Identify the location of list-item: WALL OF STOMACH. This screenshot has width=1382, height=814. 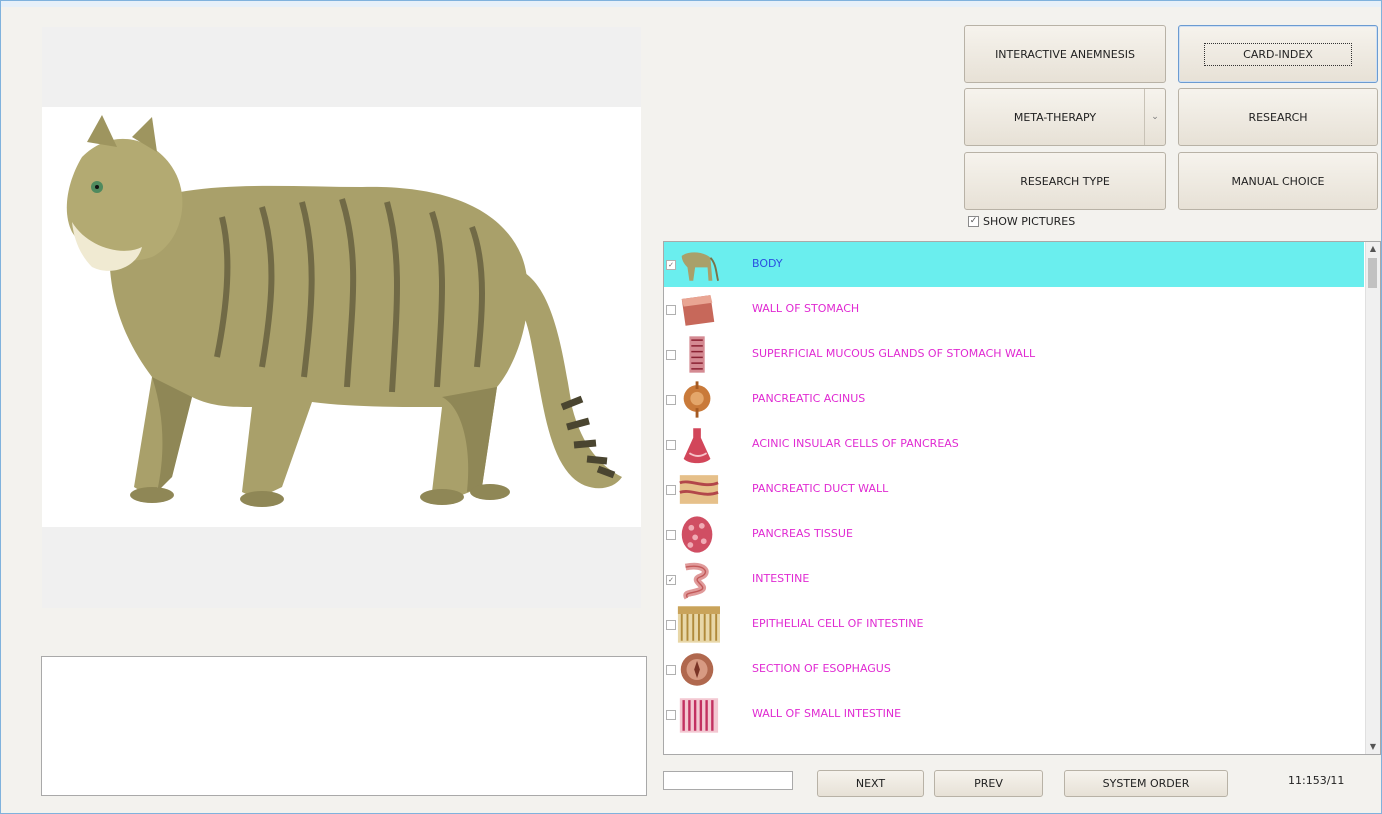
(1014, 309).